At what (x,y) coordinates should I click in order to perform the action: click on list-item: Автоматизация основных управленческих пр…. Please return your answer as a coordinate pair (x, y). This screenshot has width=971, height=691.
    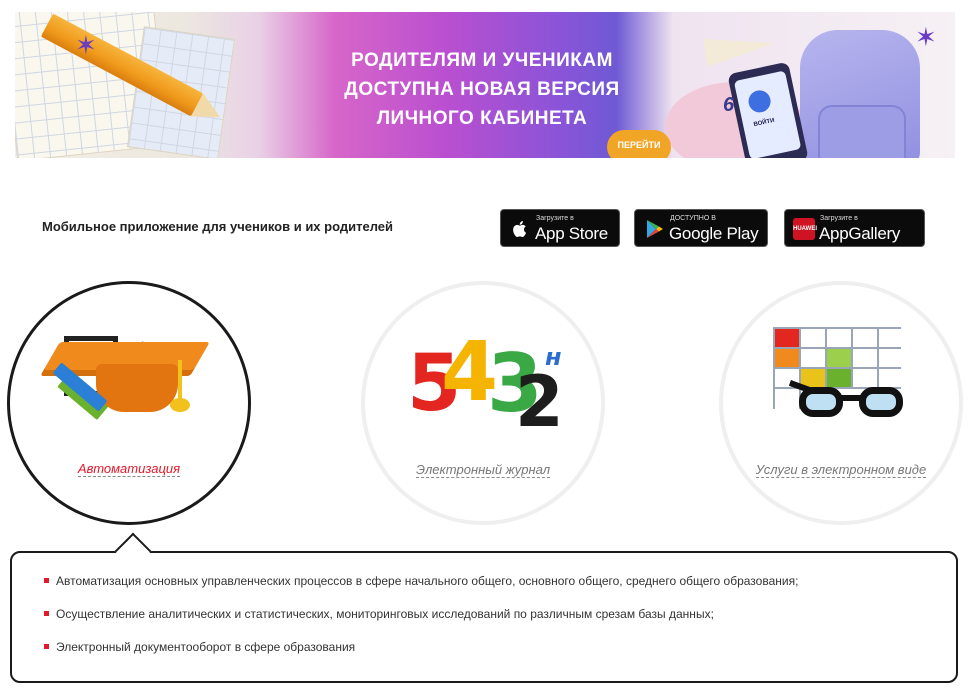
    Looking at the image, I should click on (421, 589).